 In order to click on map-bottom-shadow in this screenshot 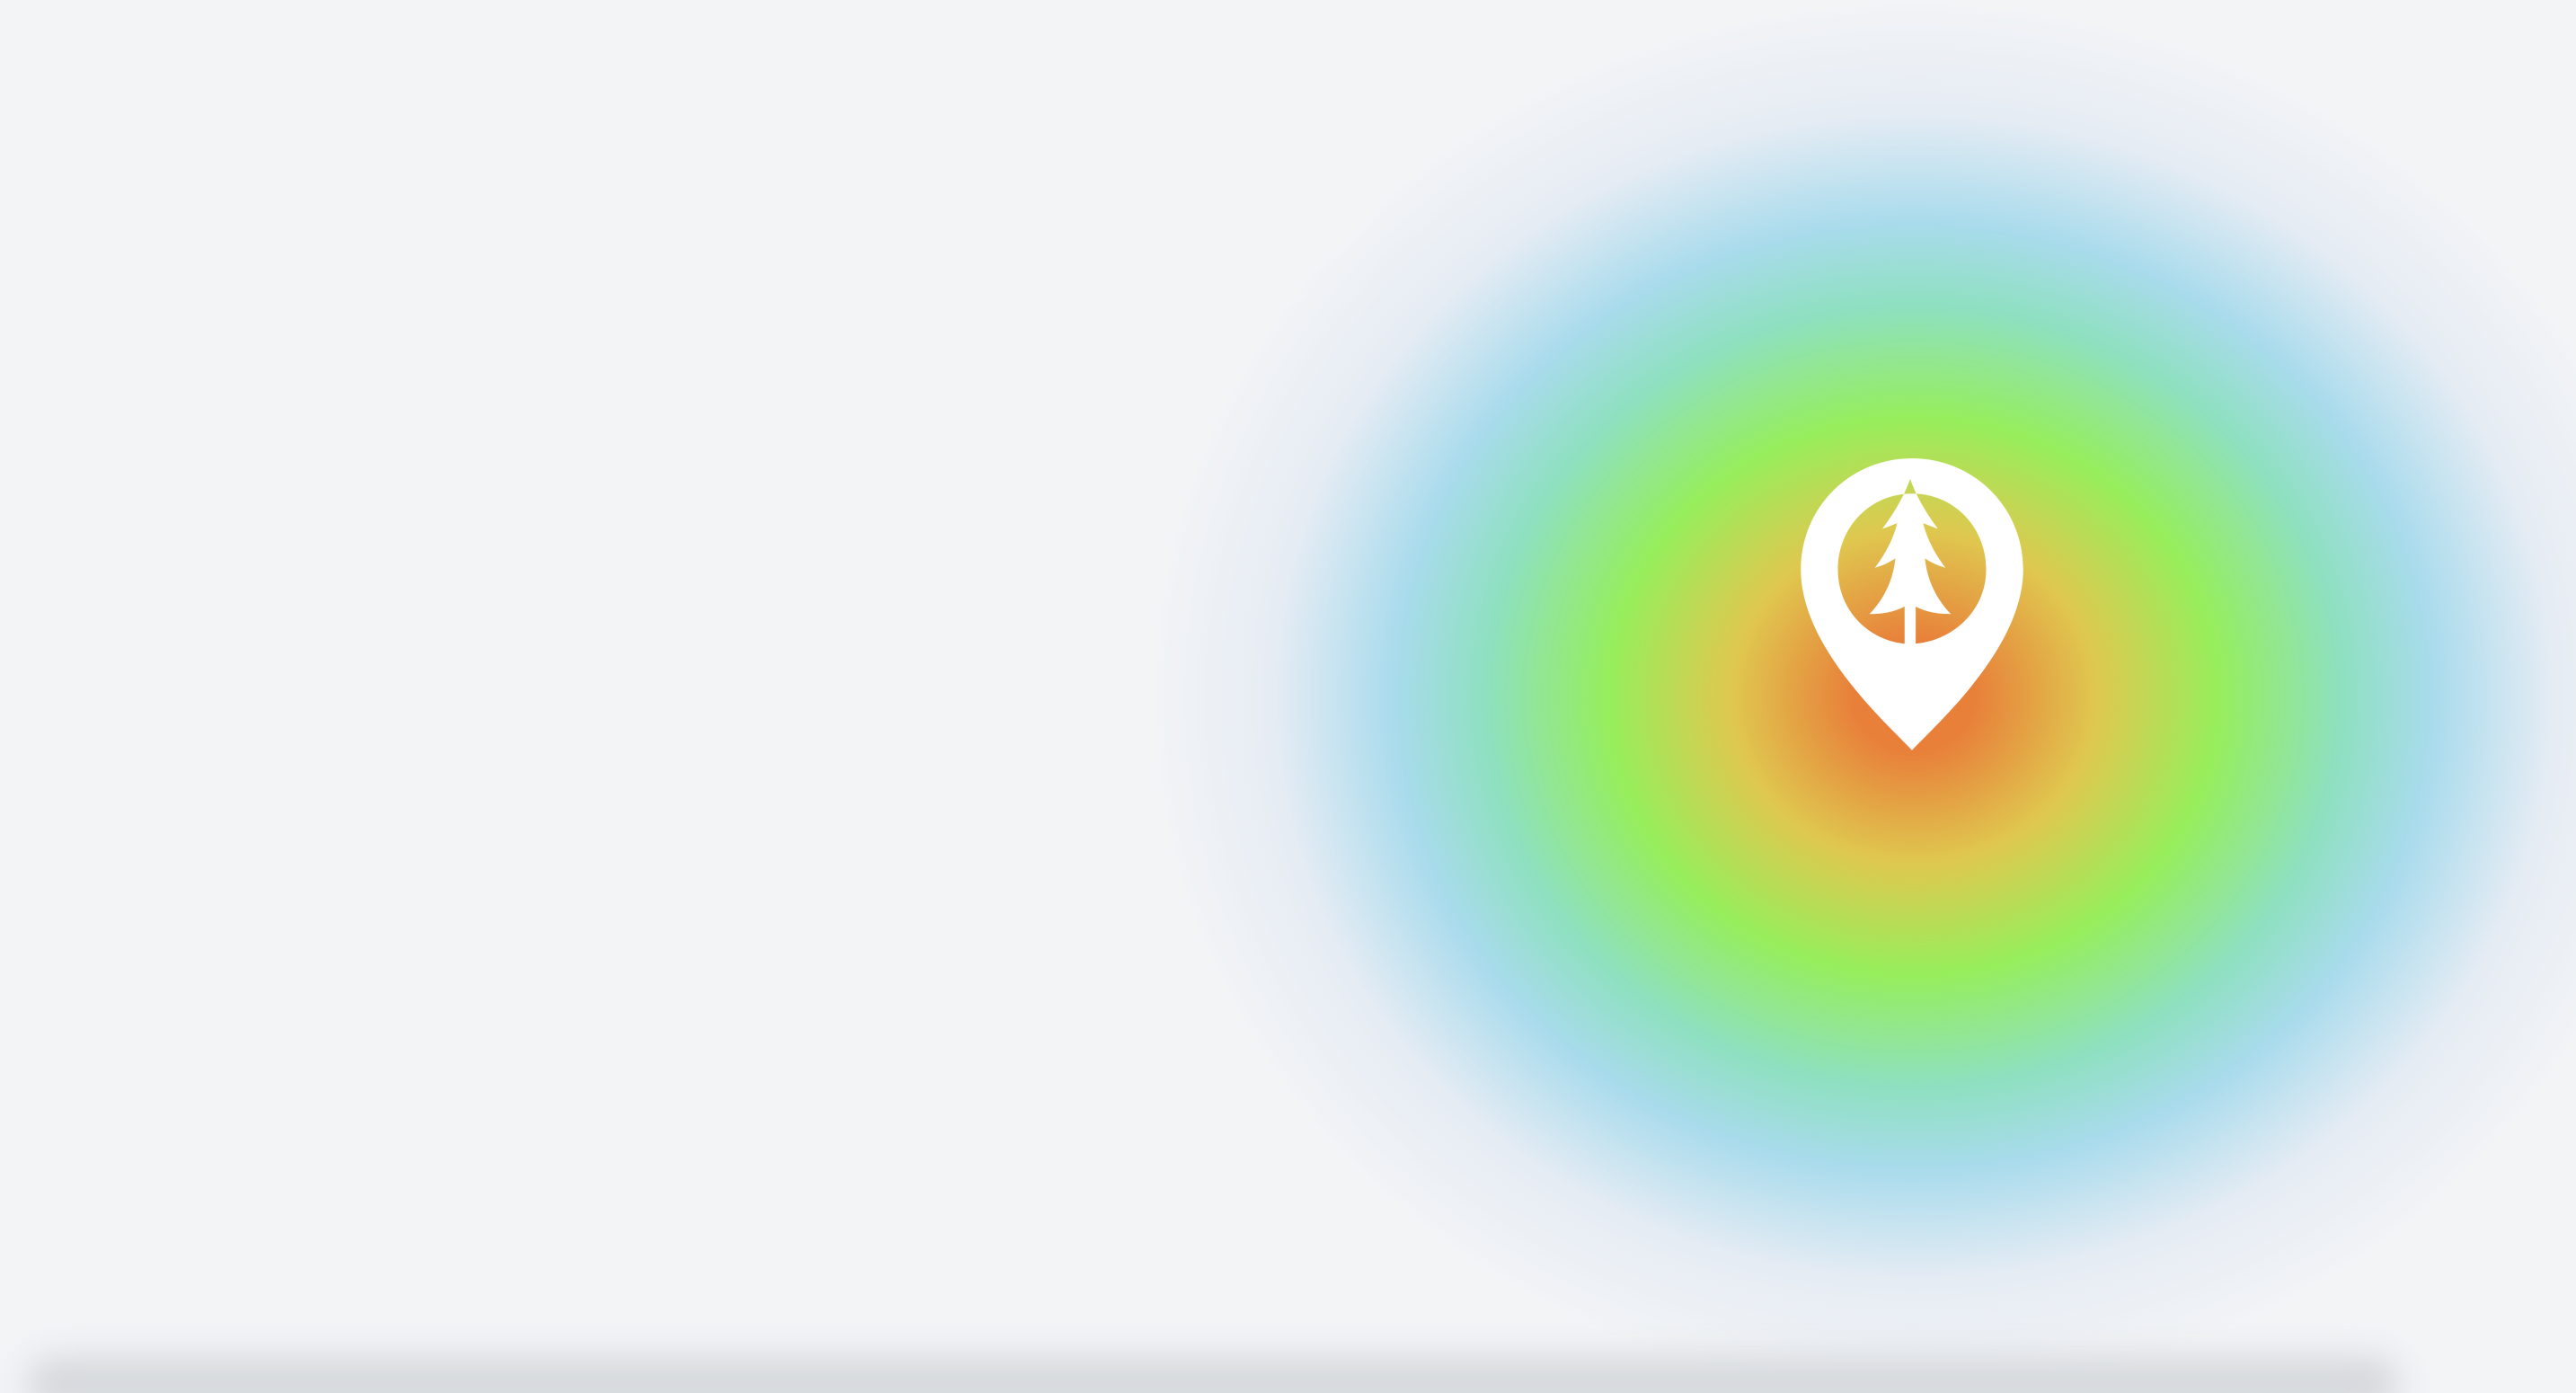, I will do `click(1213, 1375)`.